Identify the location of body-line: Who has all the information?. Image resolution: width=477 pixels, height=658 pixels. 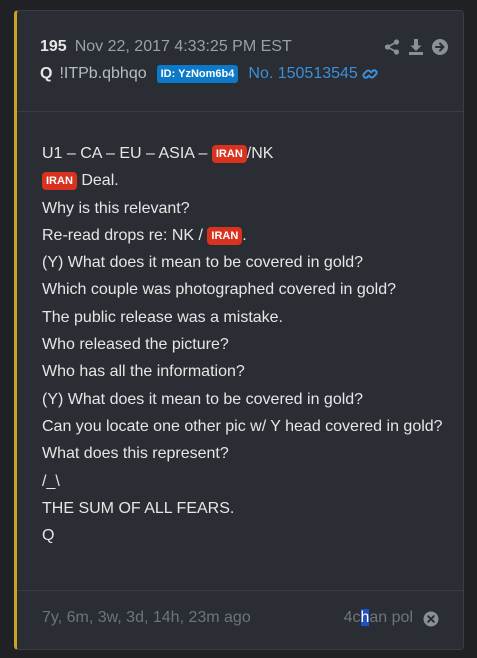
(143, 372).